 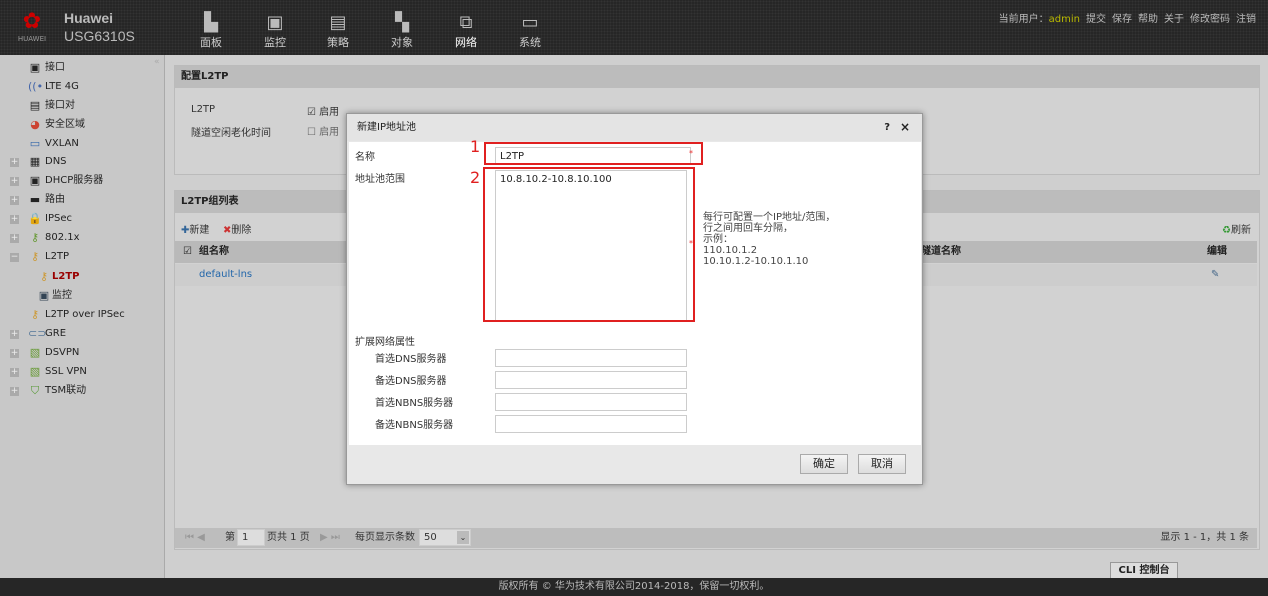 What do you see at coordinates (1174, 17) in the screenshot?
I see `about-link: 关于` at bounding box center [1174, 17].